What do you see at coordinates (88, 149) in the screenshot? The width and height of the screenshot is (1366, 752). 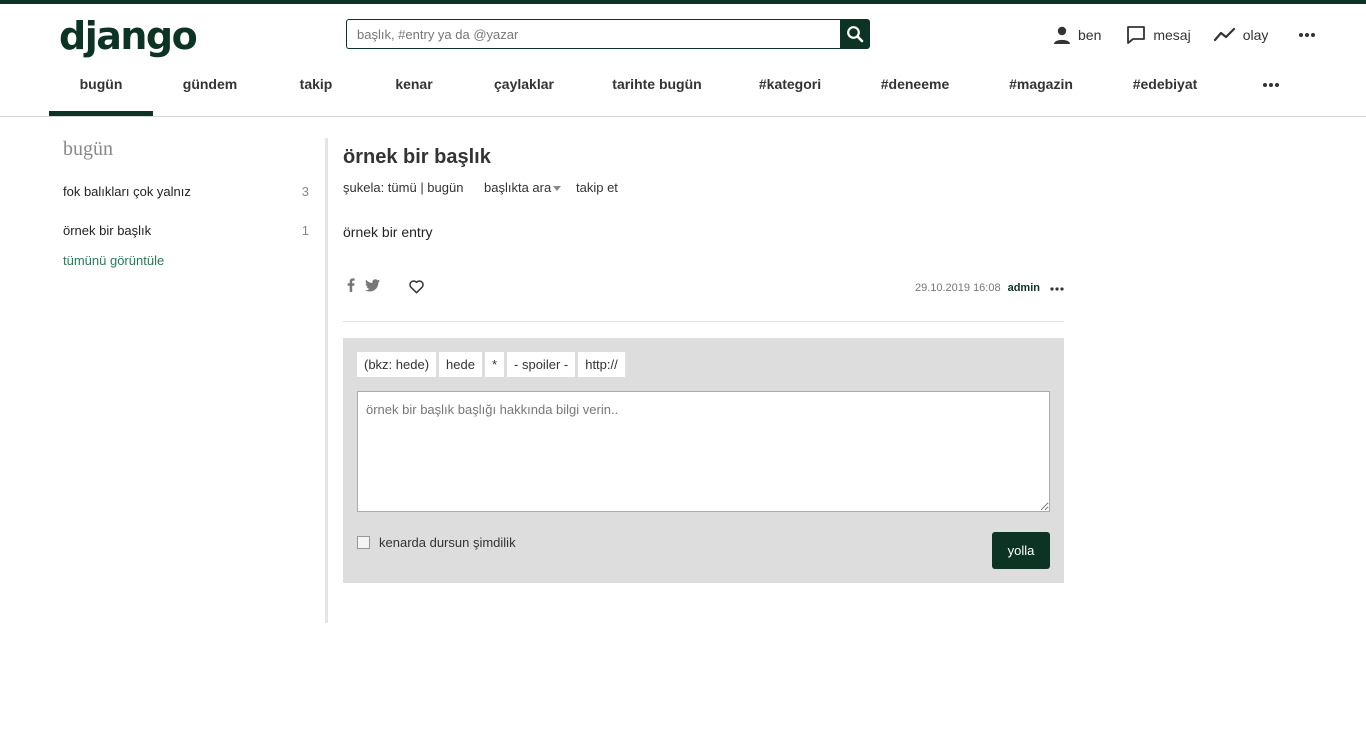 I see `sidebar-title: bugün` at bounding box center [88, 149].